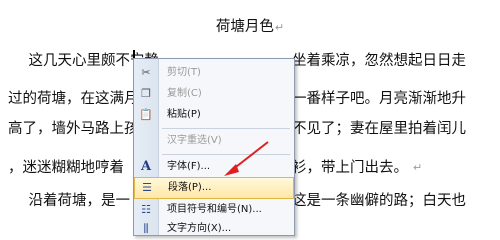 The width and height of the screenshot is (500, 240). Describe the element at coordinates (250, 156) in the screenshot. I see `arrow-shaft` at that location.